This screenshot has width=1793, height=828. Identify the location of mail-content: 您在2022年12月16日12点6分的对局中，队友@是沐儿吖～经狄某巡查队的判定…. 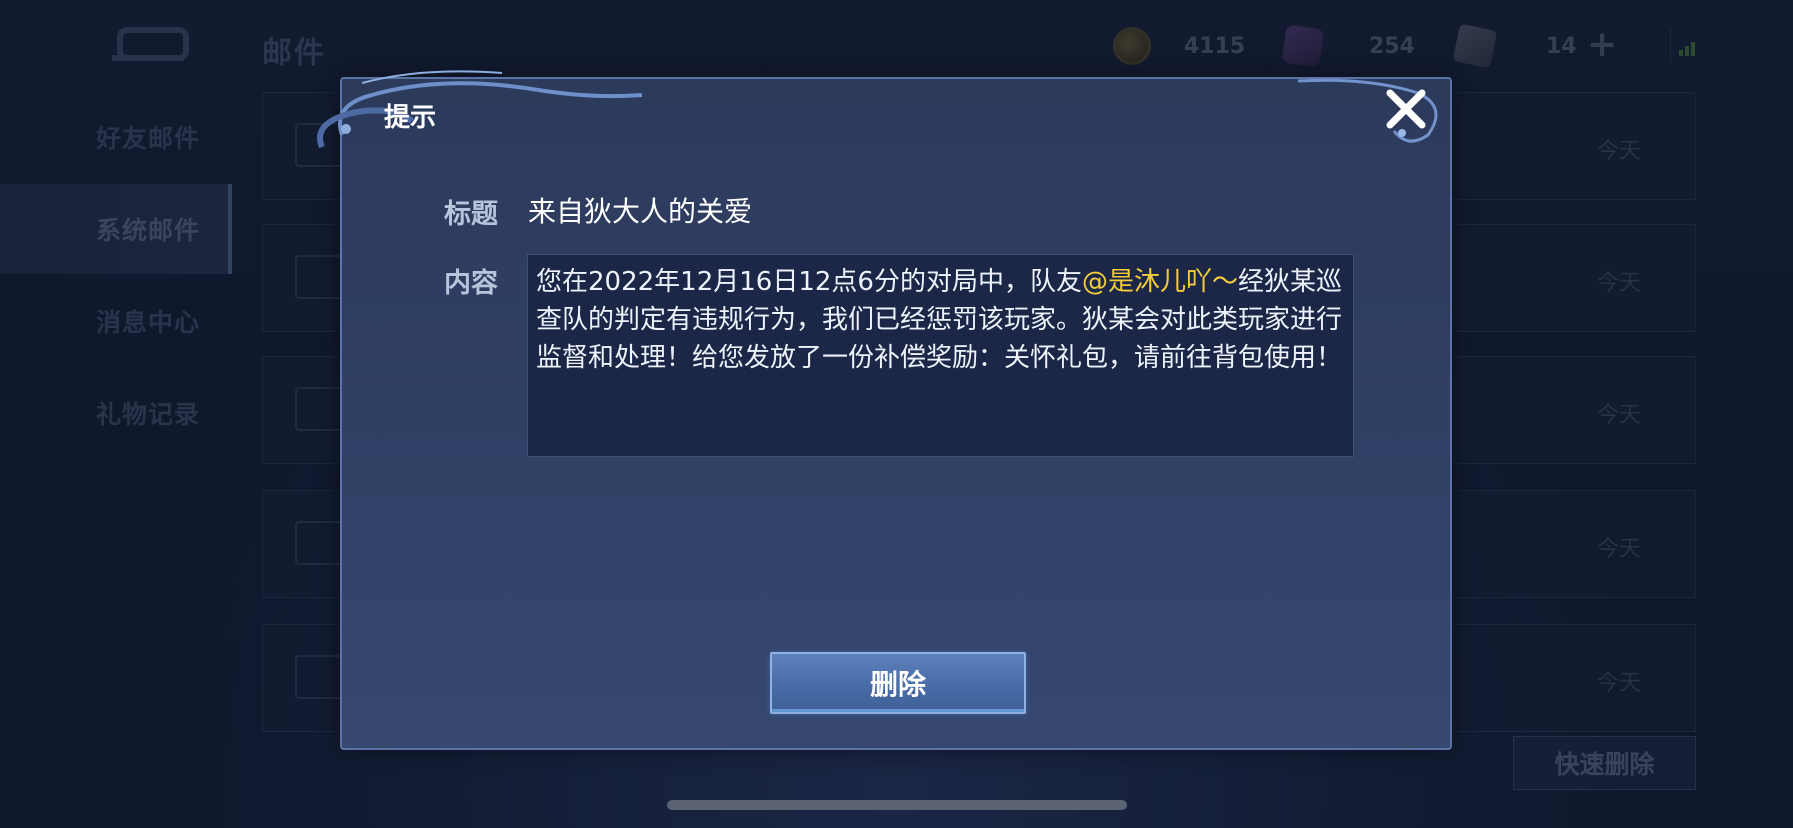
(940, 355).